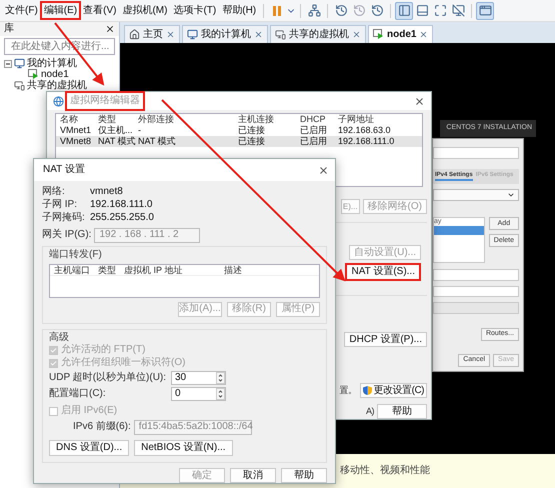  What do you see at coordinates (385, 471) in the screenshot?
I see `info-text: 移动性、视频和性能` at bounding box center [385, 471].